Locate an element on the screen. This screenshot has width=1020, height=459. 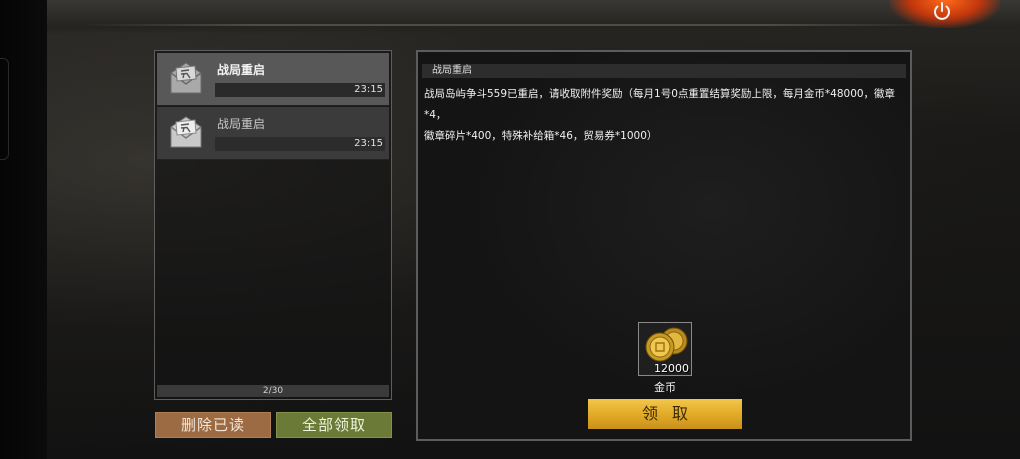
left-edge is located at coordinates (23, 229).